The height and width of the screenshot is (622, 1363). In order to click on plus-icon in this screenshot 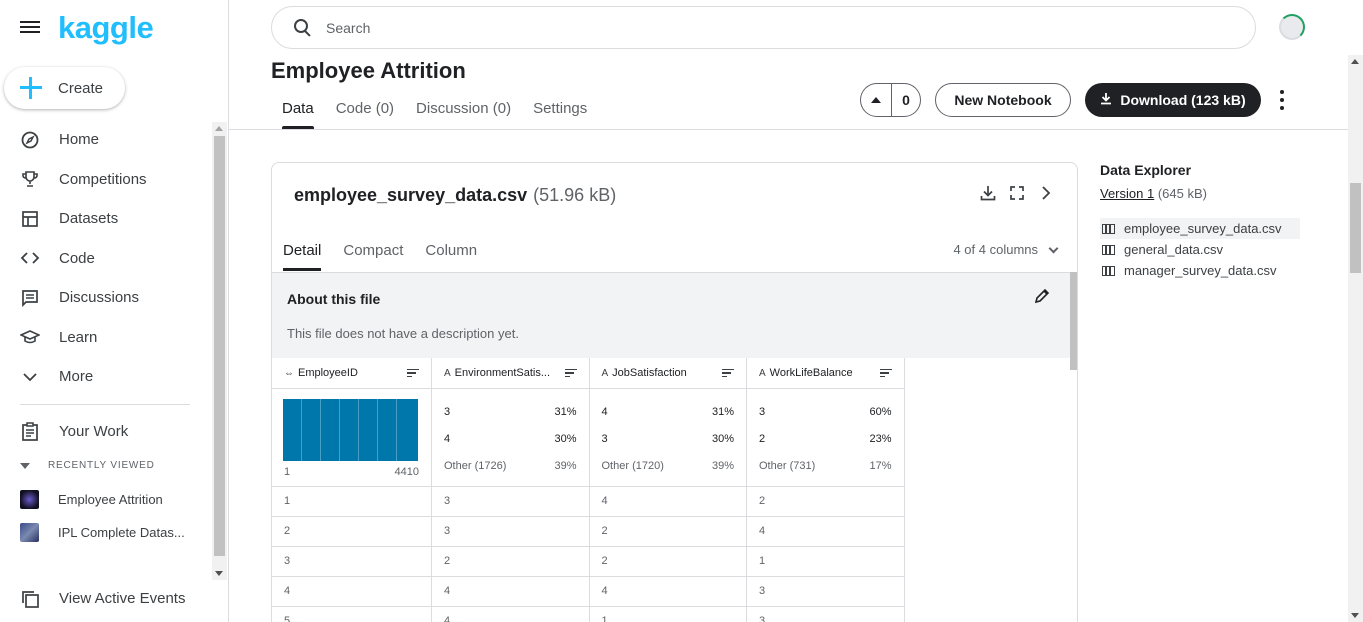, I will do `click(31, 88)`.